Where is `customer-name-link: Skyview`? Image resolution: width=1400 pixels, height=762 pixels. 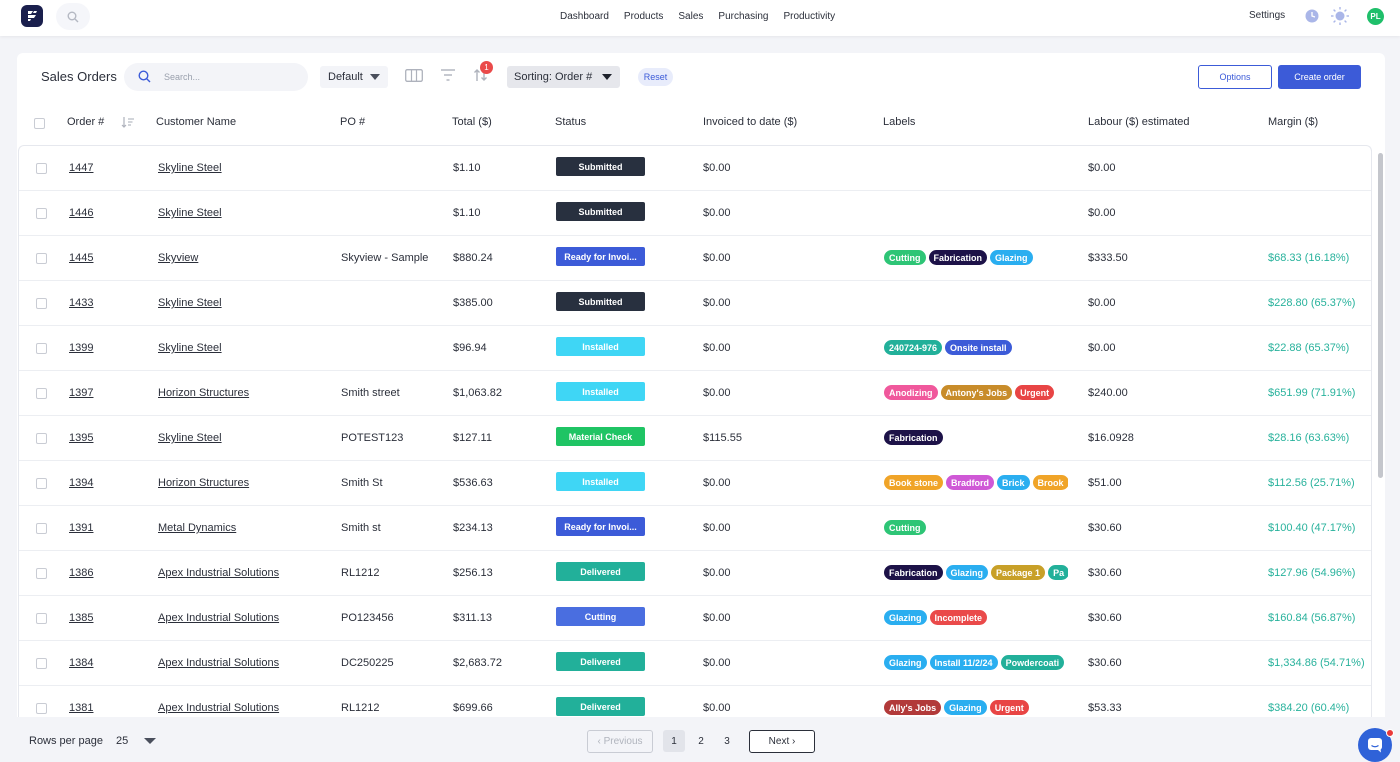
customer-name-link: Skyview is located at coordinates (178, 258).